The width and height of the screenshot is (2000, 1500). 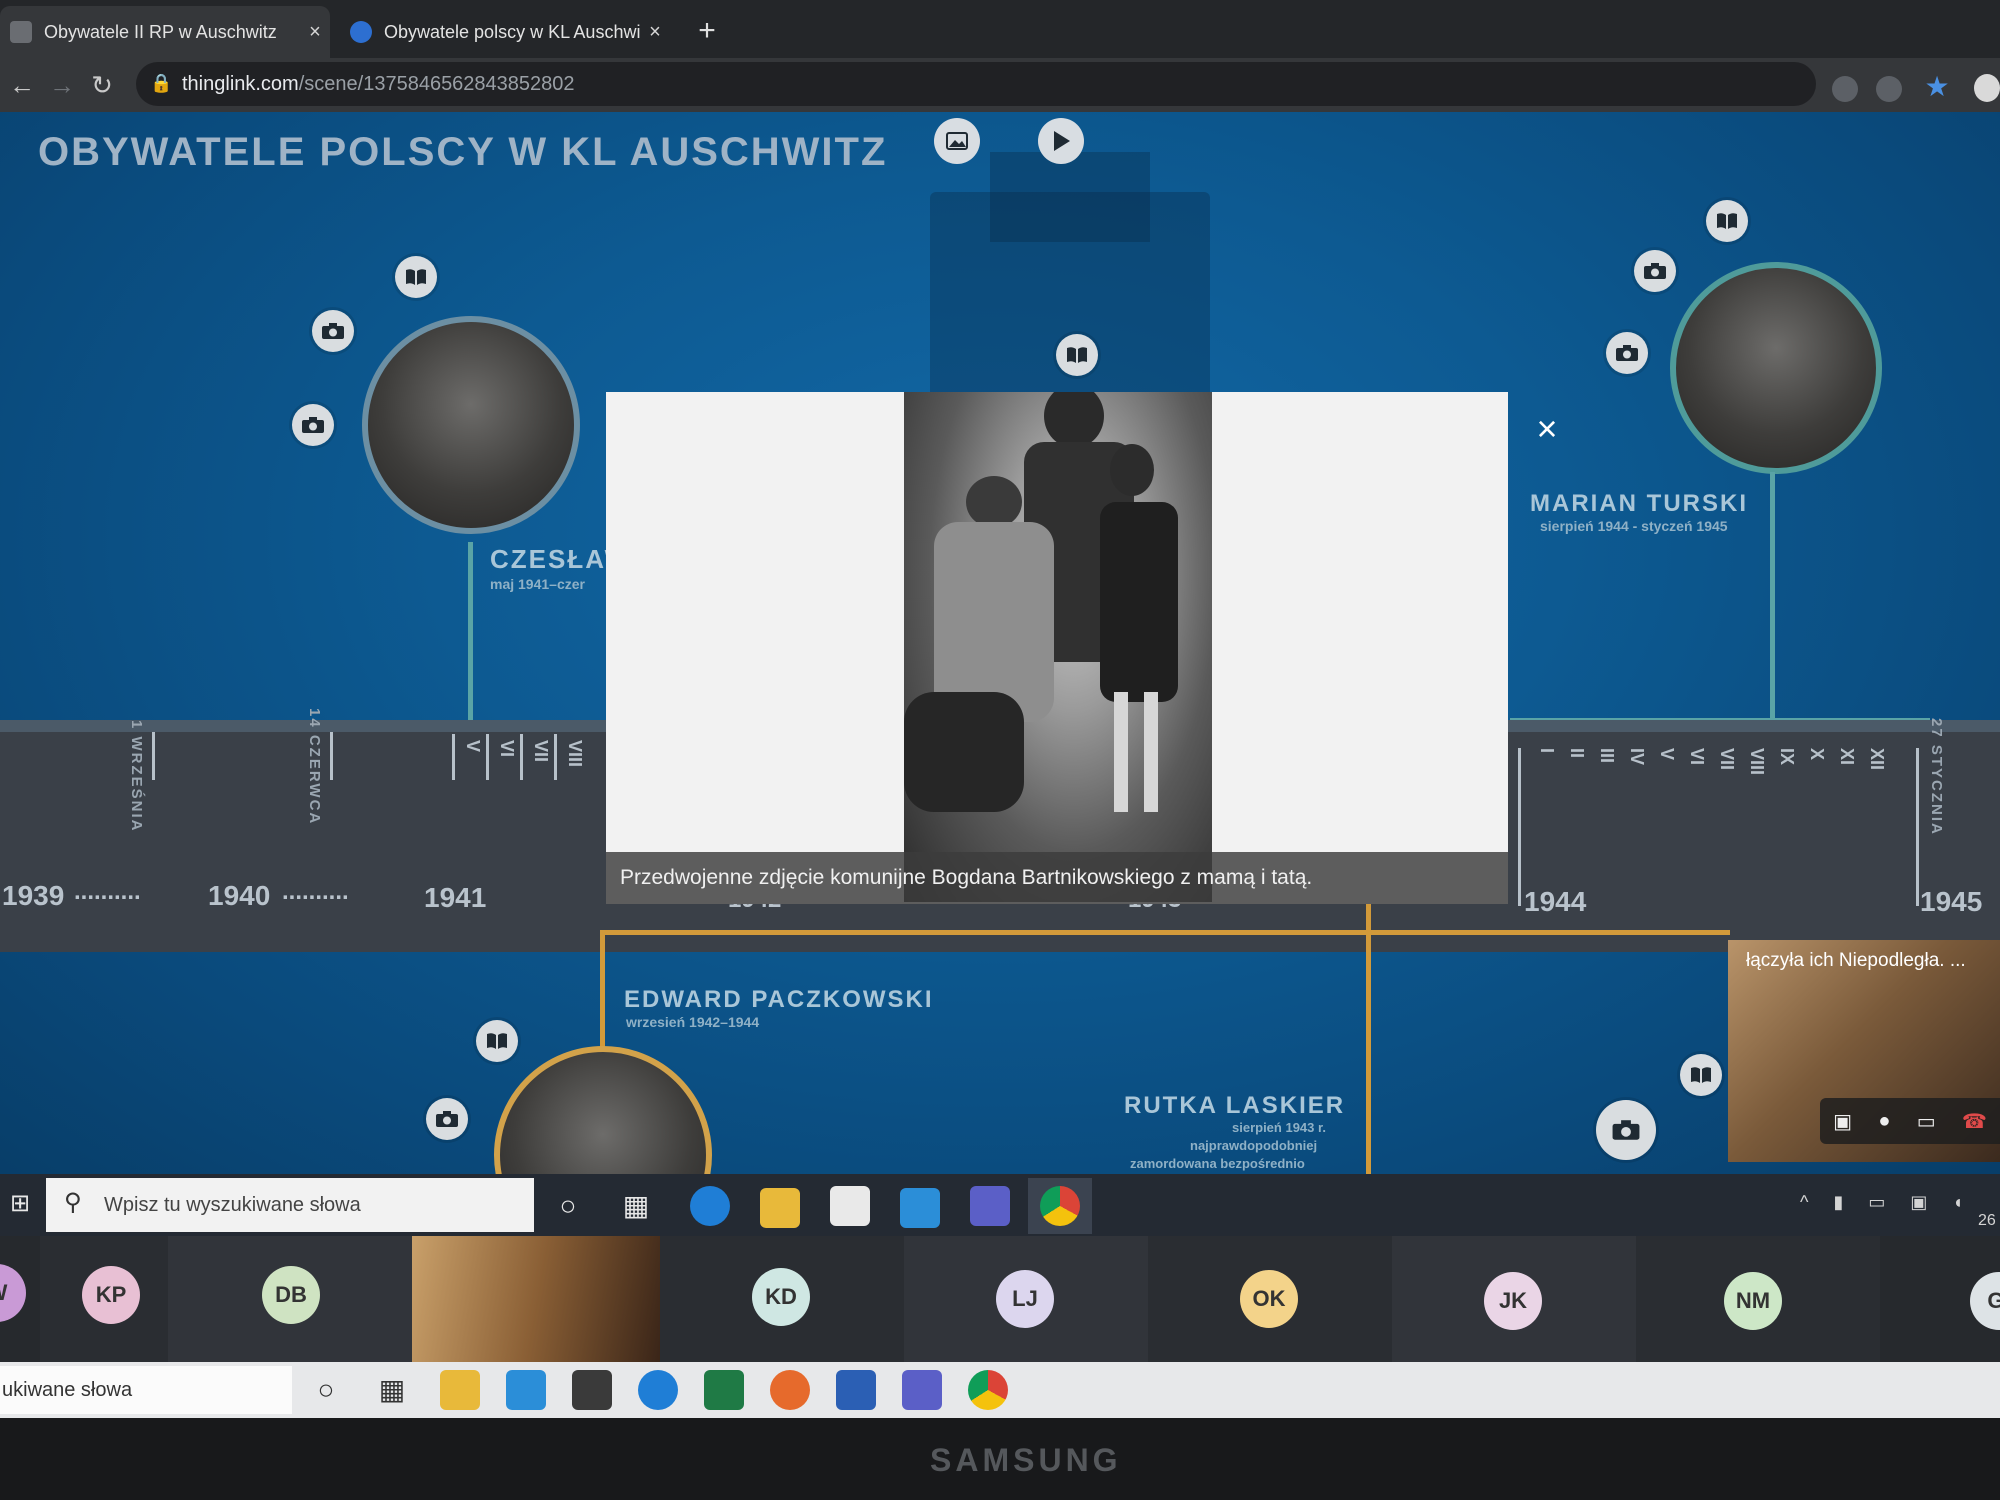 What do you see at coordinates (165, 32) in the screenshot?
I see `tab-active: Obywatele II RP w Auschwitz ×` at bounding box center [165, 32].